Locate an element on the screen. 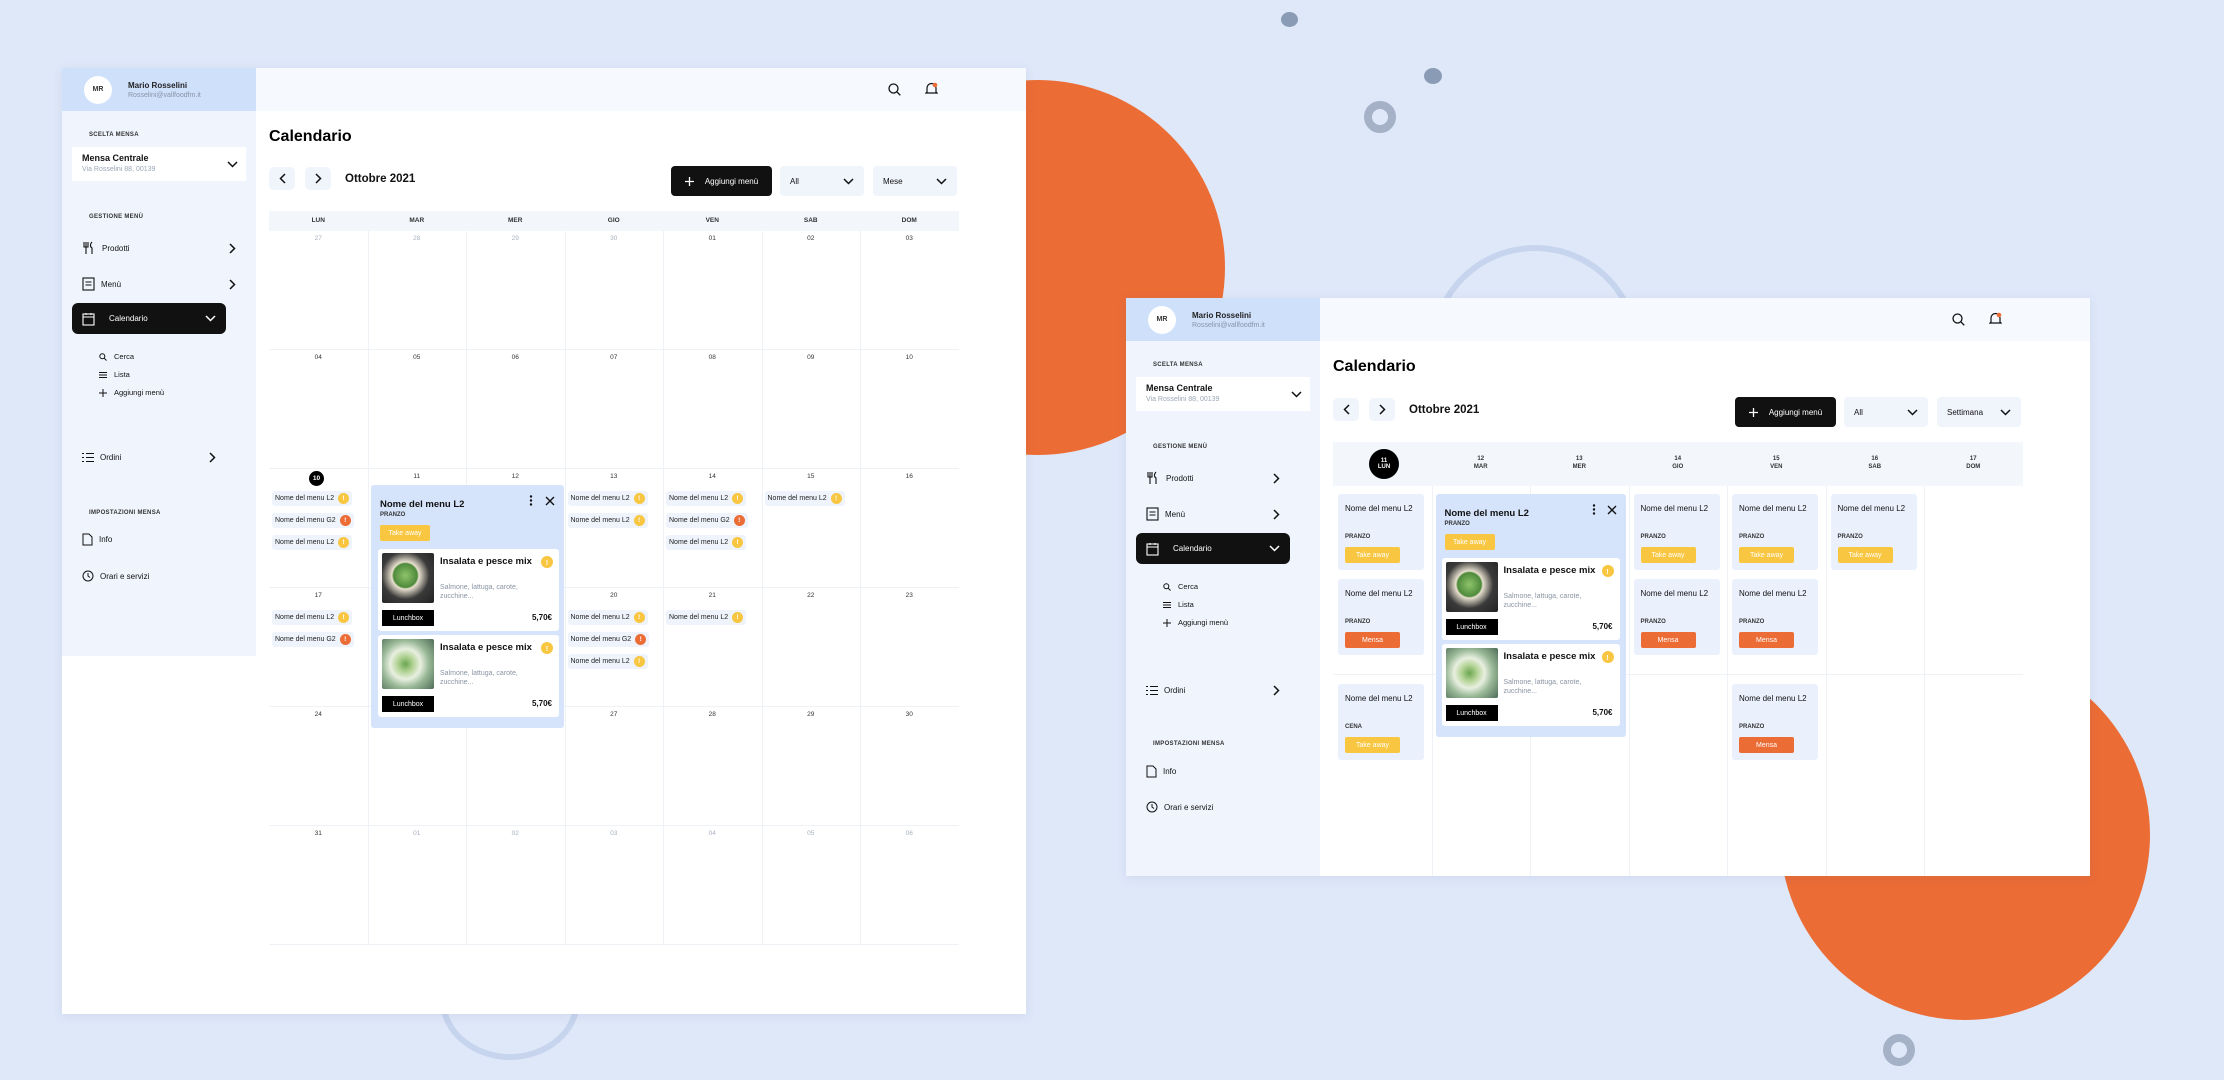 This screenshot has height=1080, width=2224. prev-month-button is located at coordinates (282, 178).